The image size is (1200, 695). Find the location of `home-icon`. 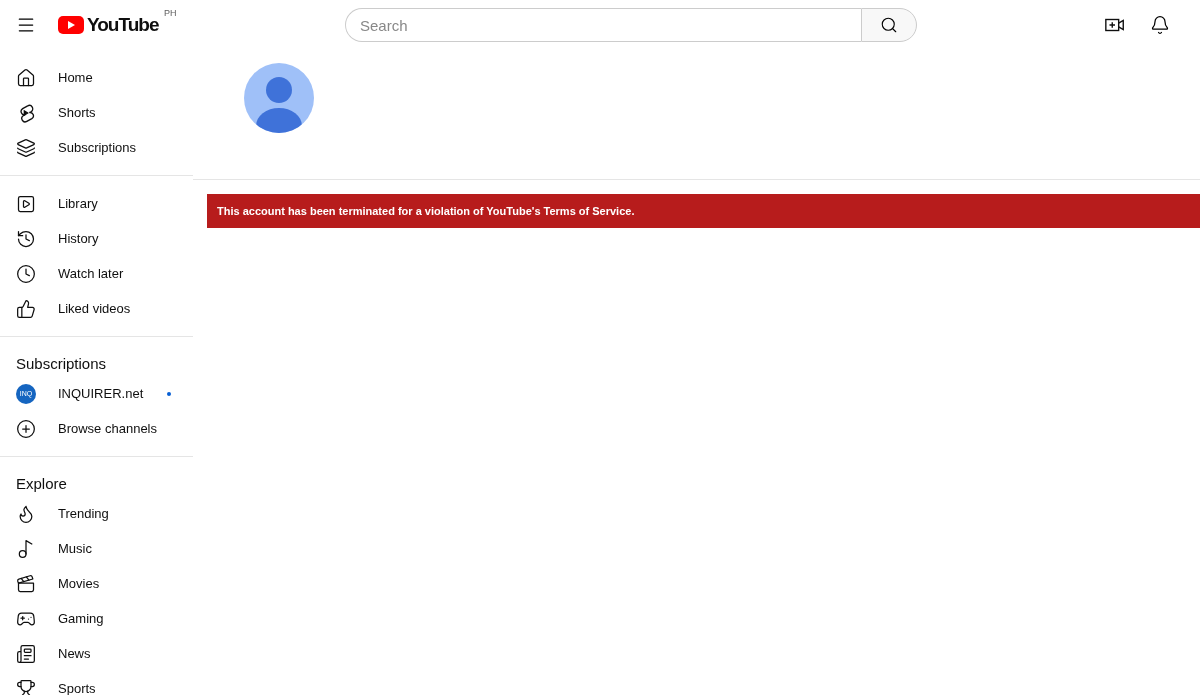

home-icon is located at coordinates (26, 77).